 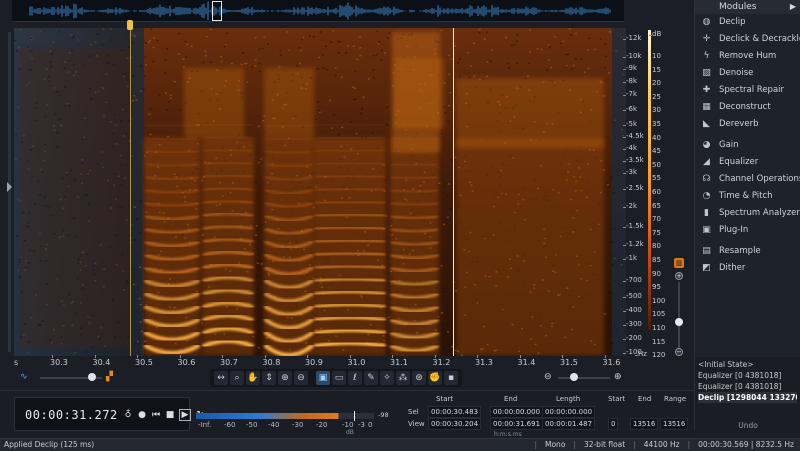 I want to click on waveform-overview, so click(x=318, y=11).